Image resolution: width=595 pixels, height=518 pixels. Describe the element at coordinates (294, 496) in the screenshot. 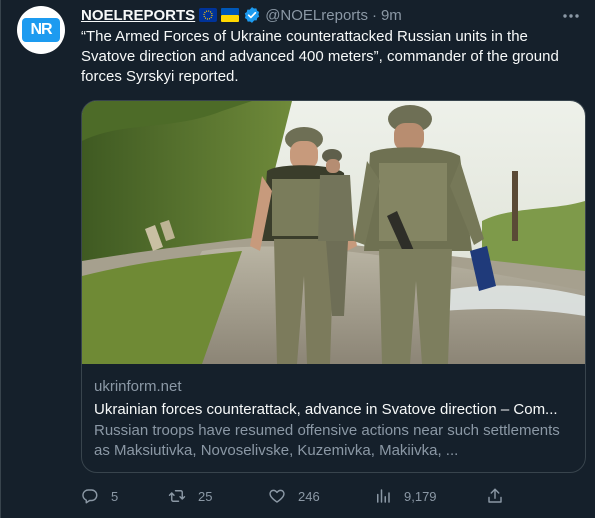

I see `like-button: 246` at that location.